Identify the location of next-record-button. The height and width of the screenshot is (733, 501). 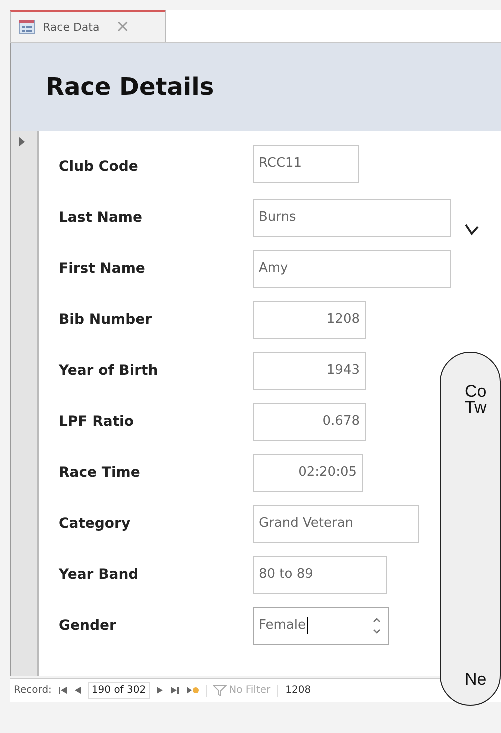
(160, 690).